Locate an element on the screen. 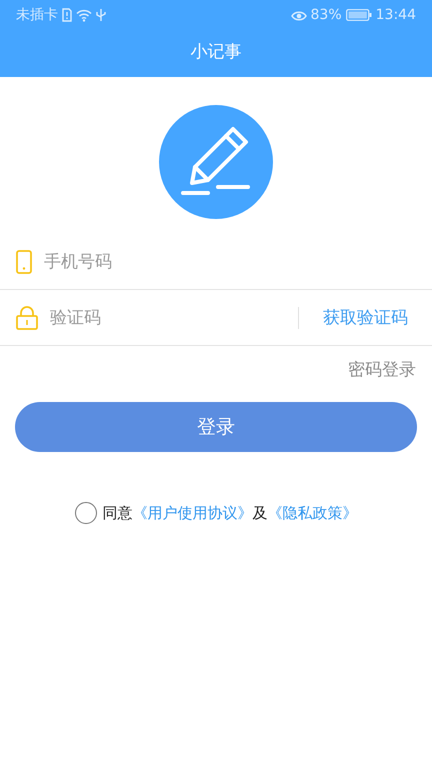 The image size is (432, 768). agree-checkbox is located at coordinates (85, 513).